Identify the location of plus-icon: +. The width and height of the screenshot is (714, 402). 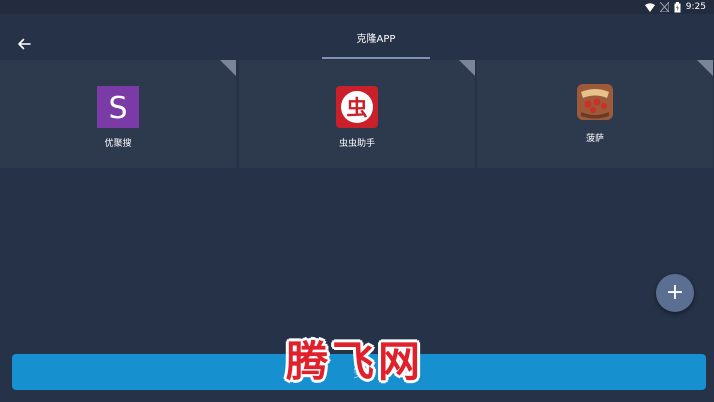
(675, 292).